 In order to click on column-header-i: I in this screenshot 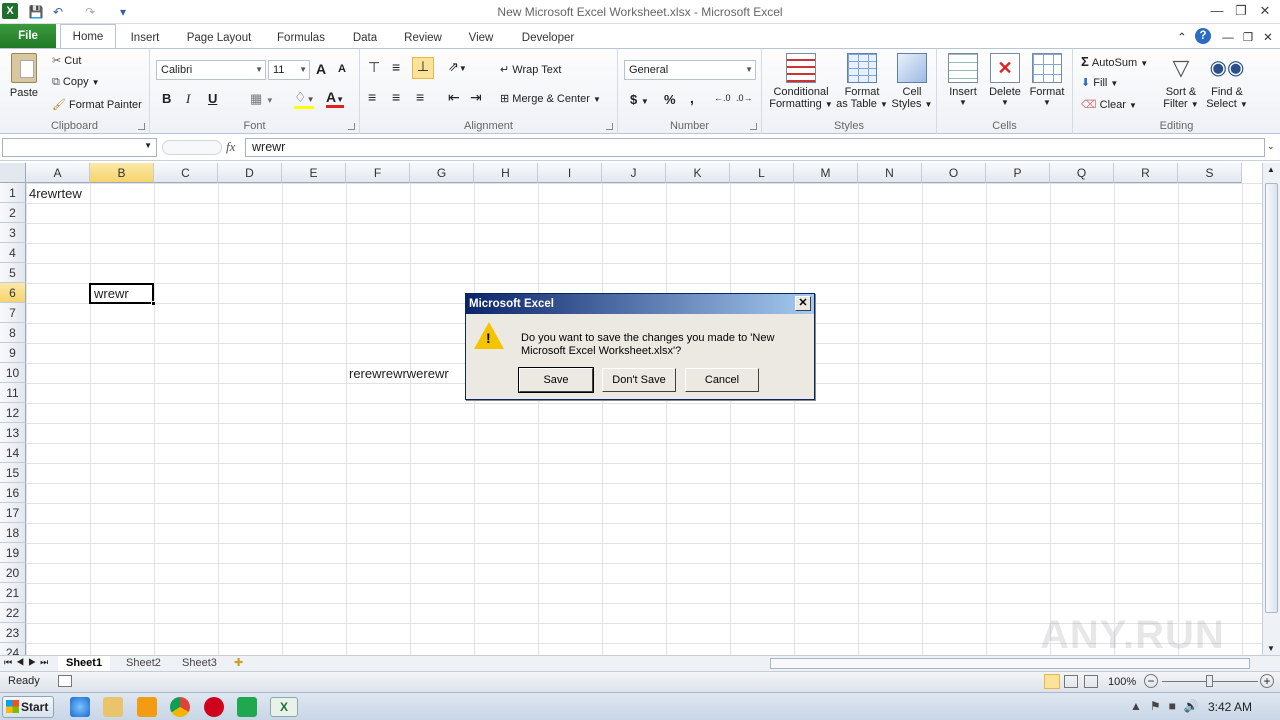, I will do `click(570, 173)`.